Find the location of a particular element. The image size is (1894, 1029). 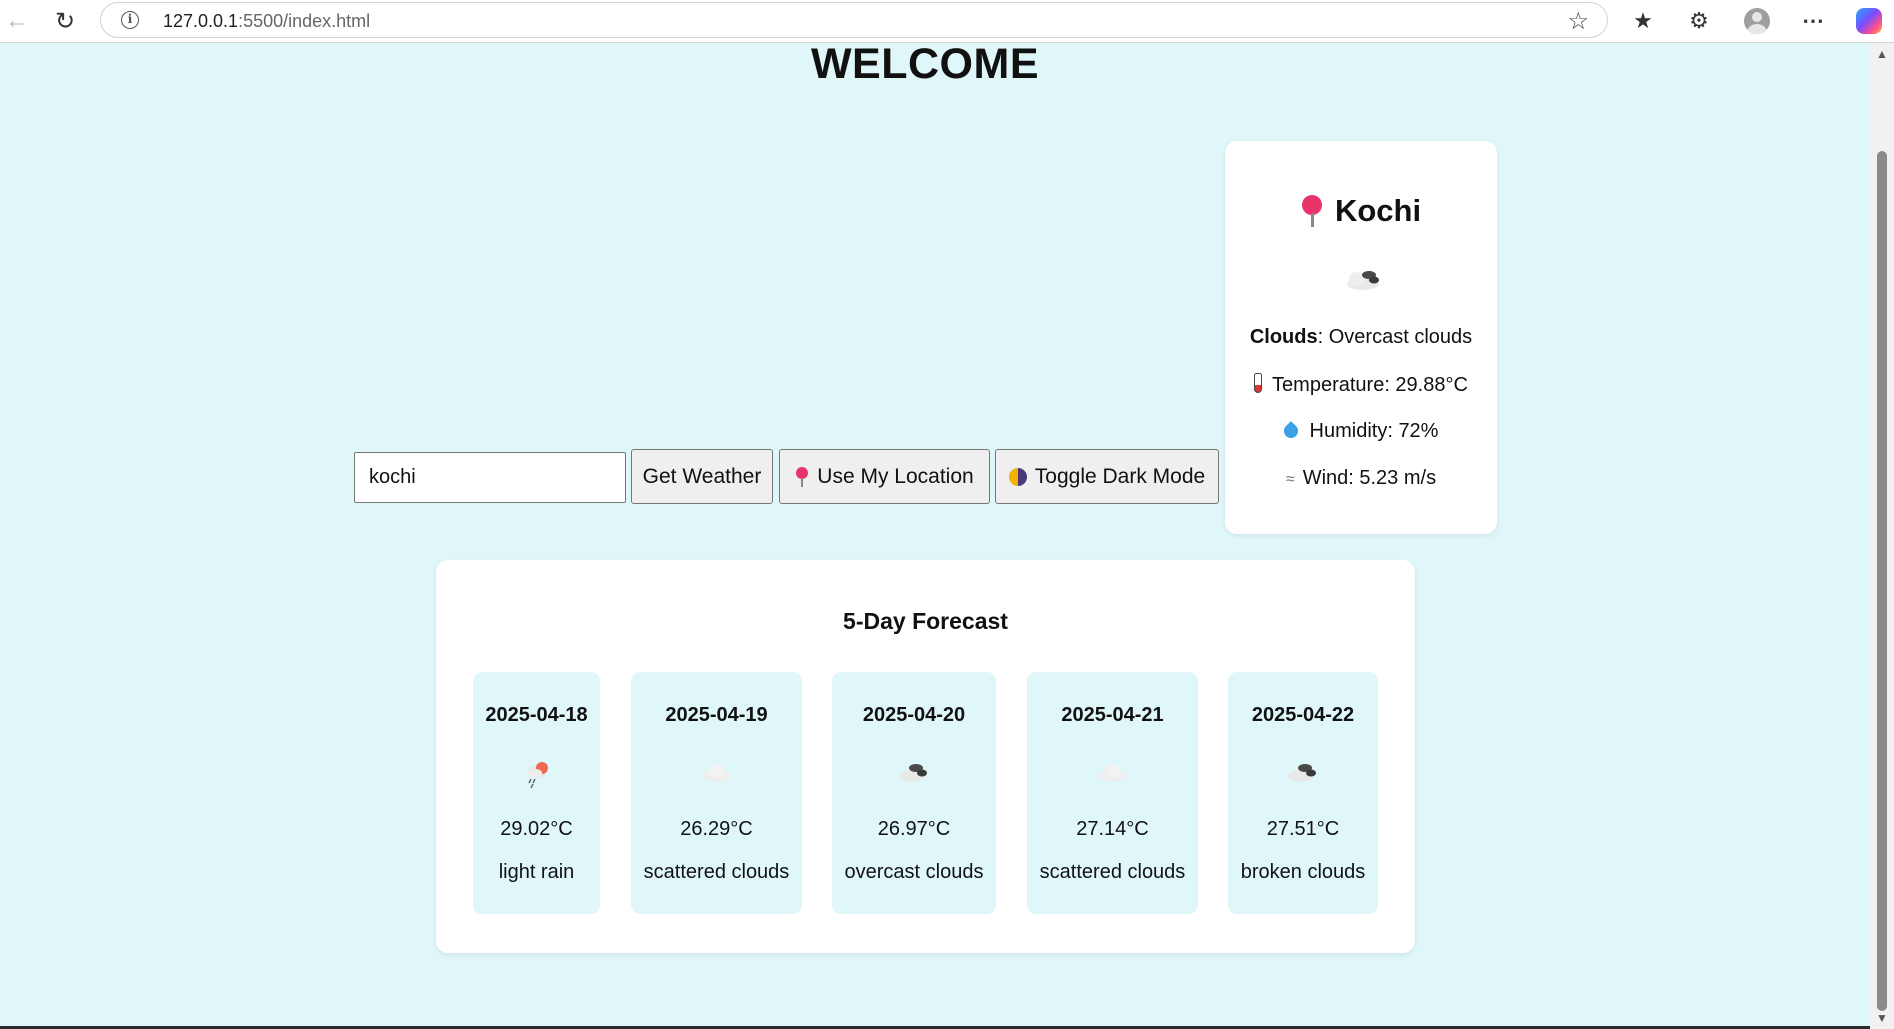

forecast-day-card: 2025-04-19 26.29°C scattered clouds is located at coordinates (716, 793).